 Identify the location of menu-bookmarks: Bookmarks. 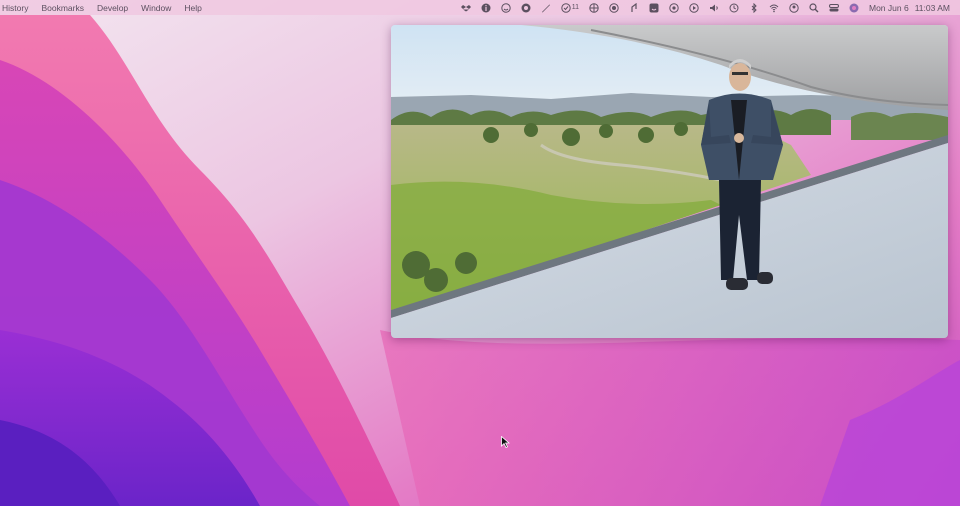
(62, 8).